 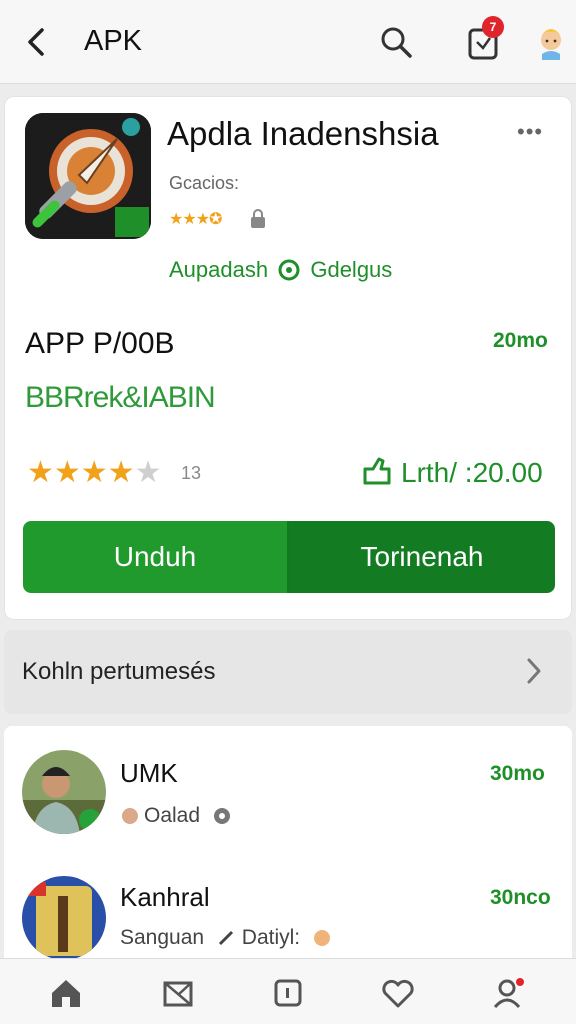 I want to click on list-item-value: 30nco, so click(x=520, y=897).